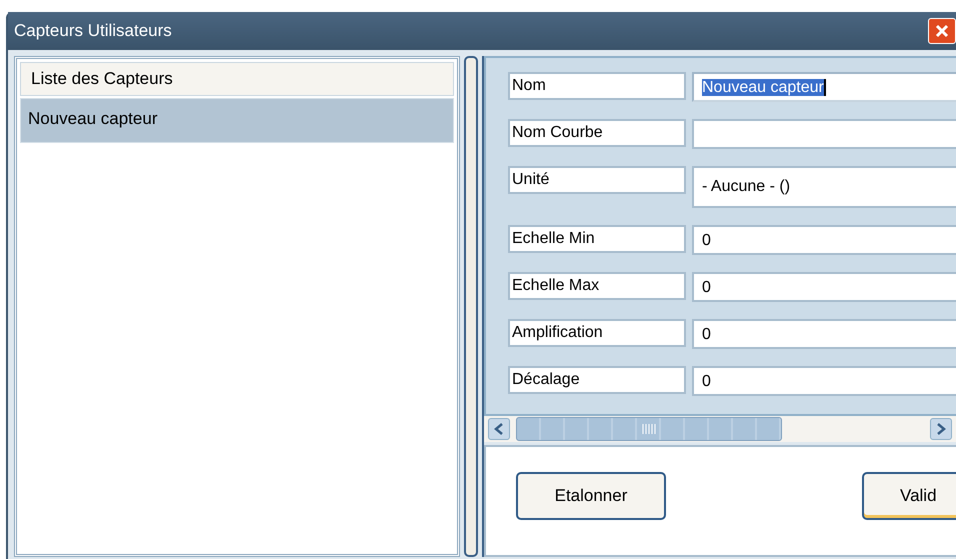 Image resolution: width=956 pixels, height=559 pixels. What do you see at coordinates (237, 120) in the screenshot?
I see `sensor-list-item: Nouveau capteur` at bounding box center [237, 120].